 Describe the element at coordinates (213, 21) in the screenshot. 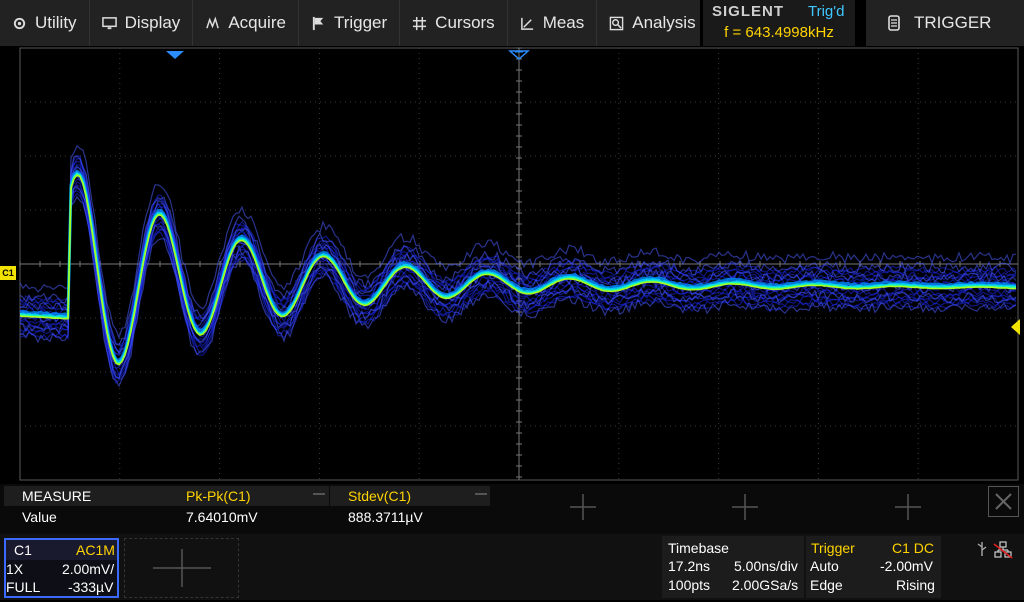

I see `acquire-icon` at that location.